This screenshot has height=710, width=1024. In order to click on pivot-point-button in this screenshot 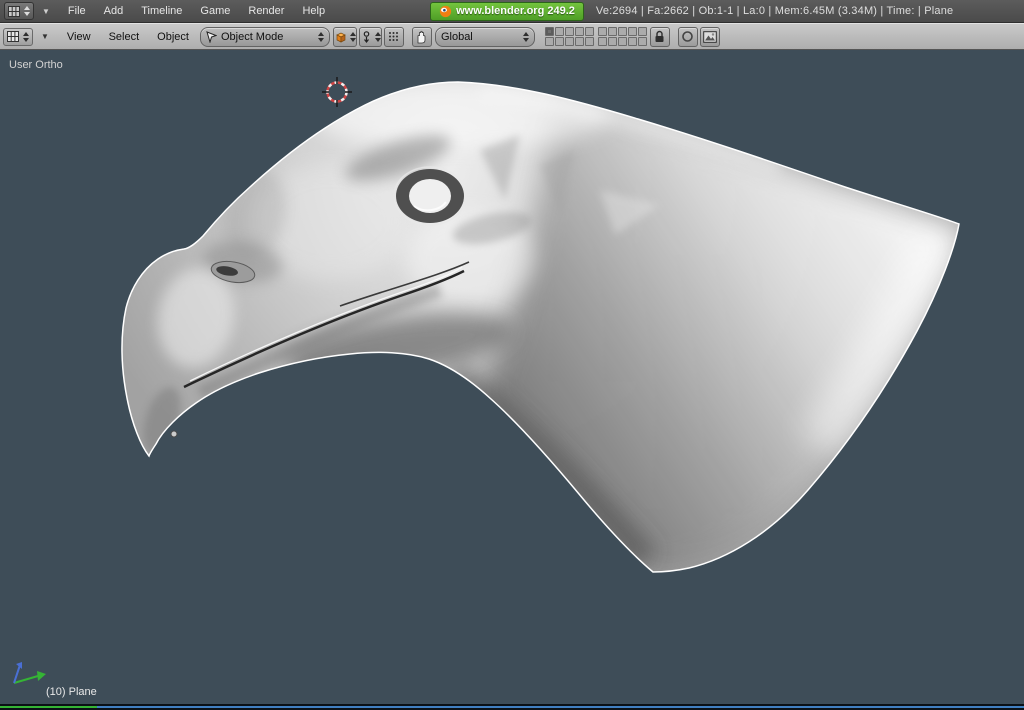, I will do `click(370, 36)`.